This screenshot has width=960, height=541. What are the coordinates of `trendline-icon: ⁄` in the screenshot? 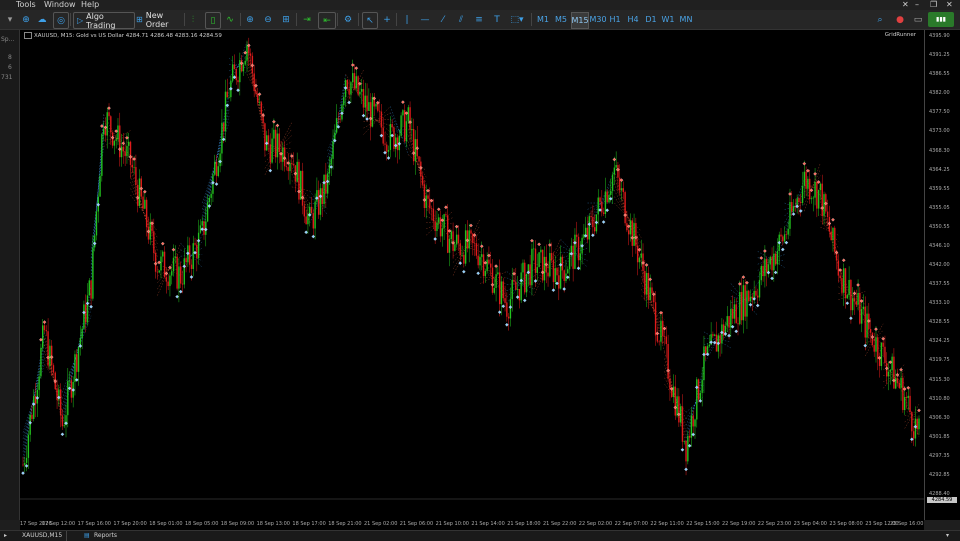 It's located at (443, 19).